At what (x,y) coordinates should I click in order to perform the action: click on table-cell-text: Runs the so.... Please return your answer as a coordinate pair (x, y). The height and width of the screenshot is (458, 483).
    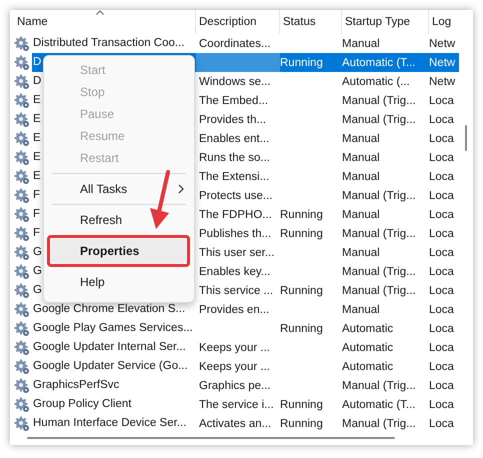
    Looking at the image, I should click on (234, 158).